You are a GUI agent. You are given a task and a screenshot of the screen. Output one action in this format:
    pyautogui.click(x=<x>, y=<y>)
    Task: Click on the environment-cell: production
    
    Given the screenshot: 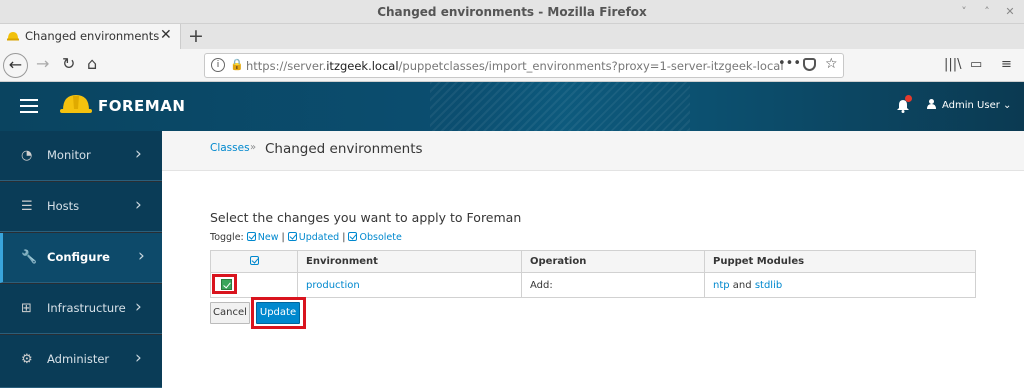 What is the action you would take?
    pyautogui.click(x=409, y=285)
    